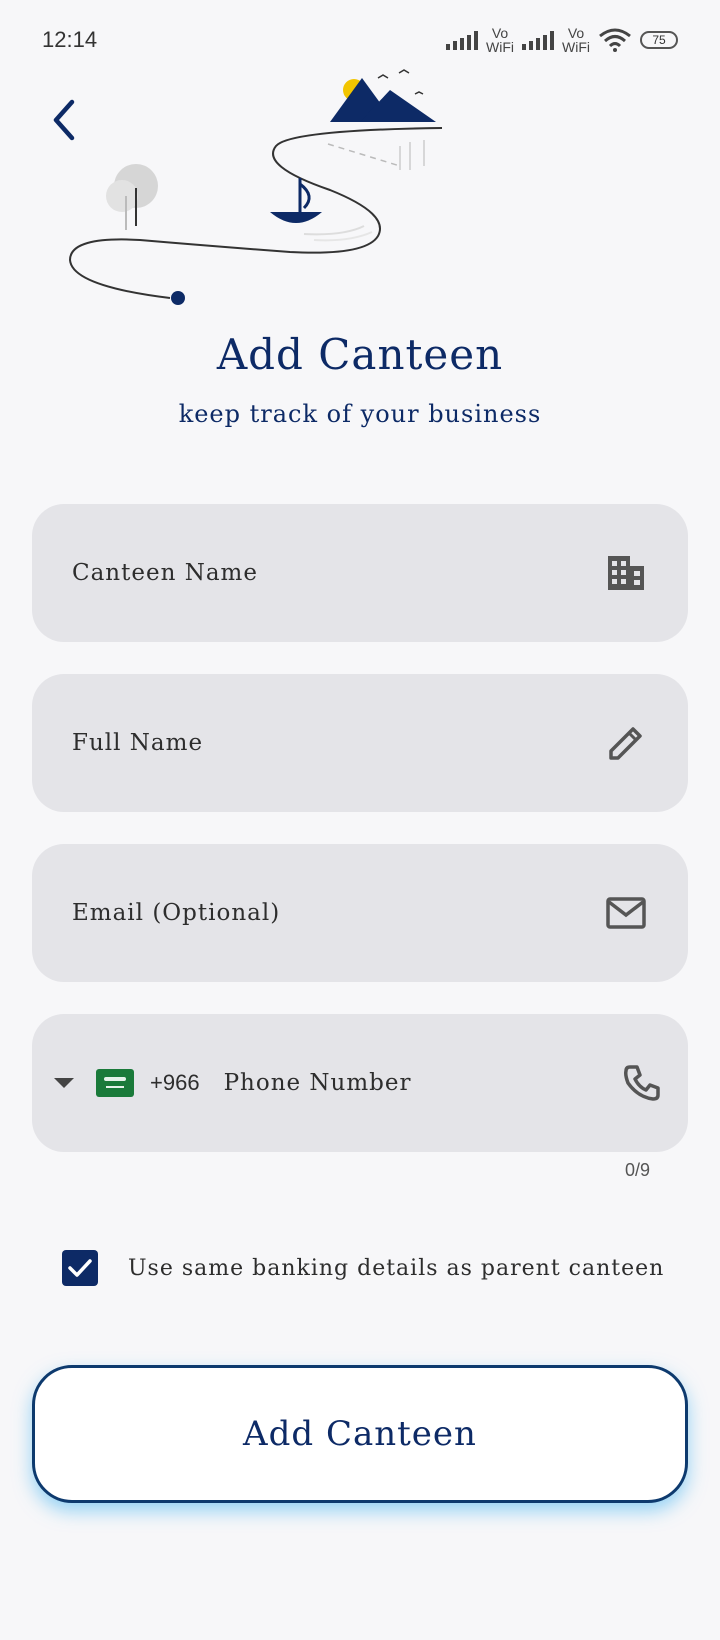 The width and height of the screenshot is (720, 1640). Describe the element at coordinates (176, 913) in the screenshot. I see `email-placeholder: Email (Optional)` at that location.